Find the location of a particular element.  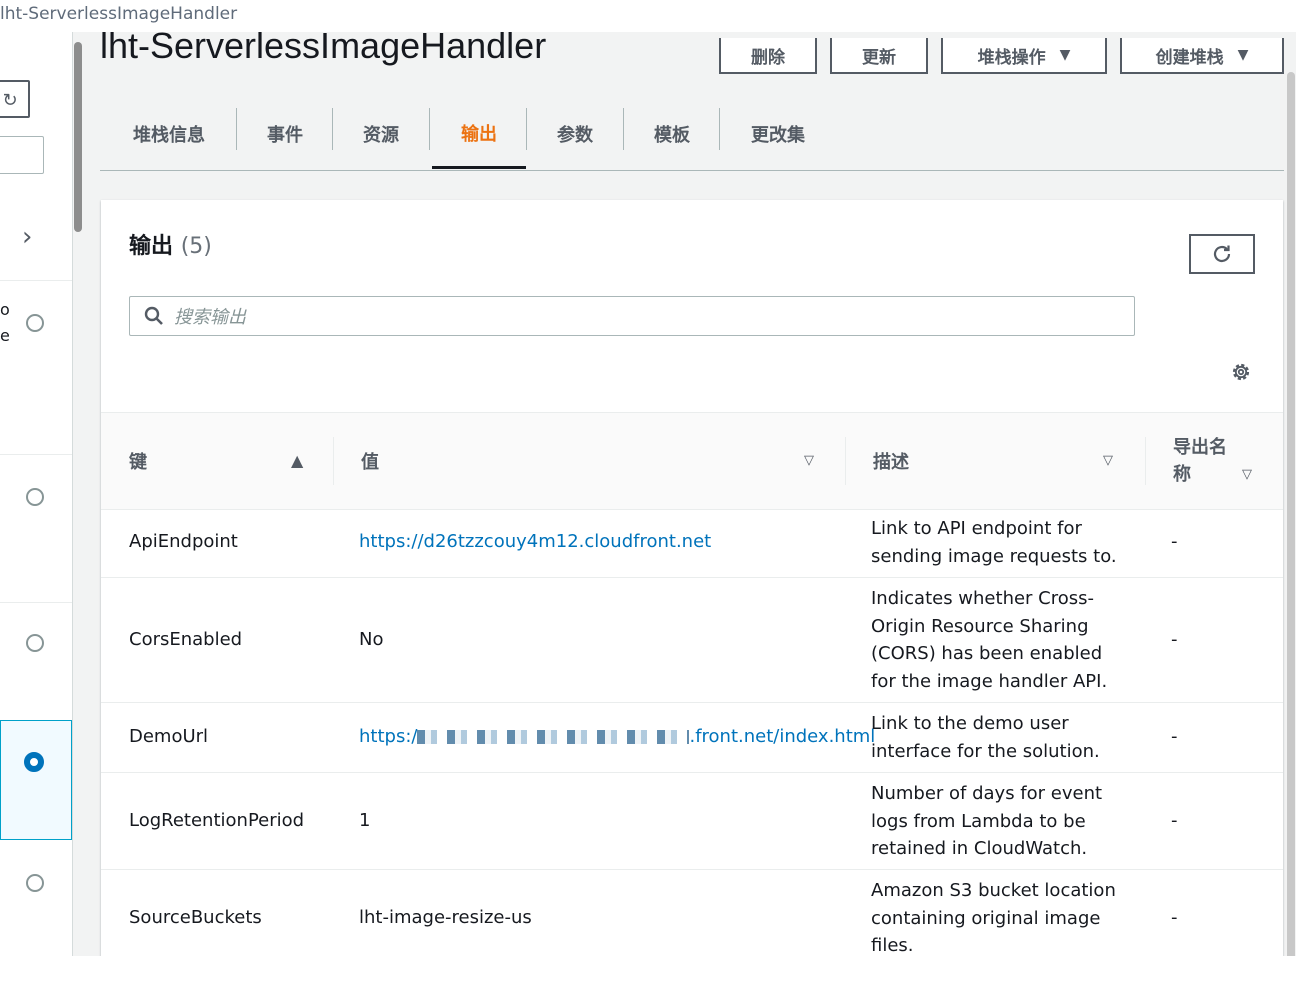

bottom-blank-area is located at coordinates (648, 974).